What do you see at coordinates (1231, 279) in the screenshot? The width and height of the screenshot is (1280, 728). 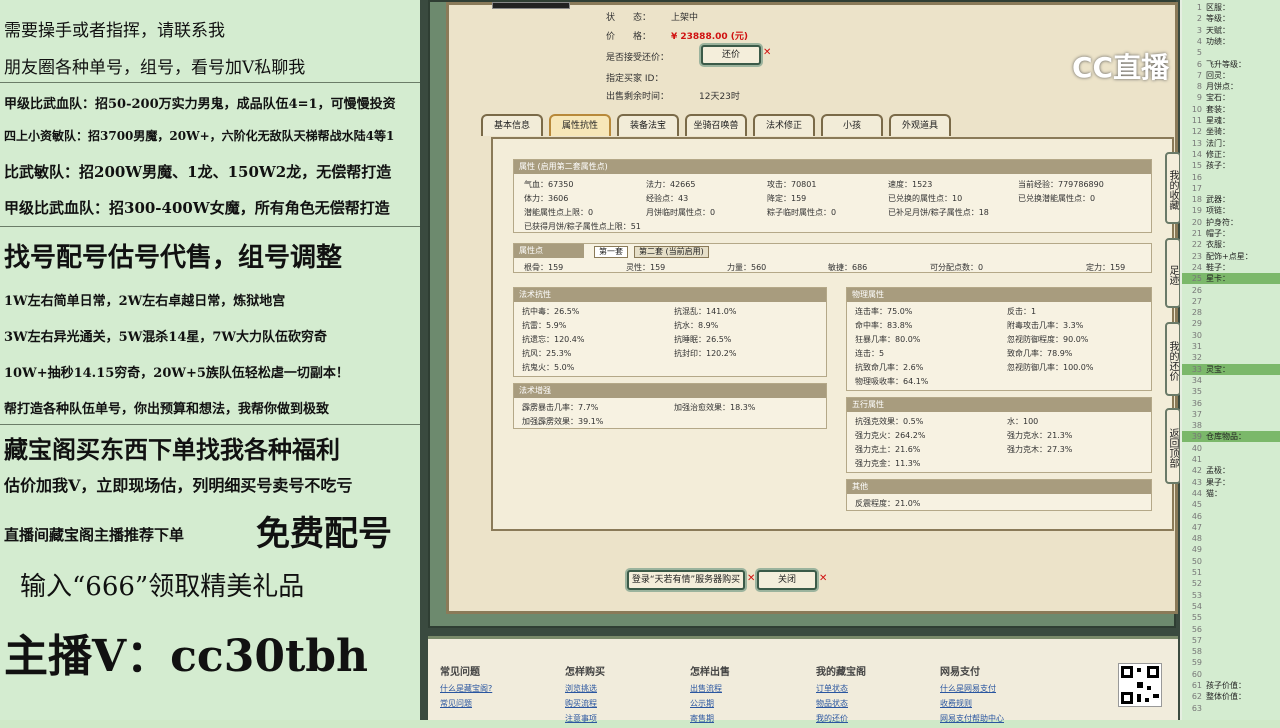 I see `spreadsheet-row: 25 星卡：` at bounding box center [1231, 279].